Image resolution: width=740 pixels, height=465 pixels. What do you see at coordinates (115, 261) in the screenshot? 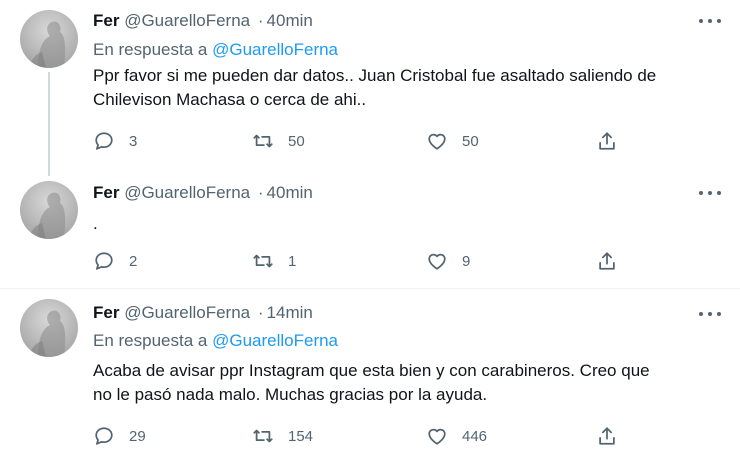
I see `reply-button: 2` at bounding box center [115, 261].